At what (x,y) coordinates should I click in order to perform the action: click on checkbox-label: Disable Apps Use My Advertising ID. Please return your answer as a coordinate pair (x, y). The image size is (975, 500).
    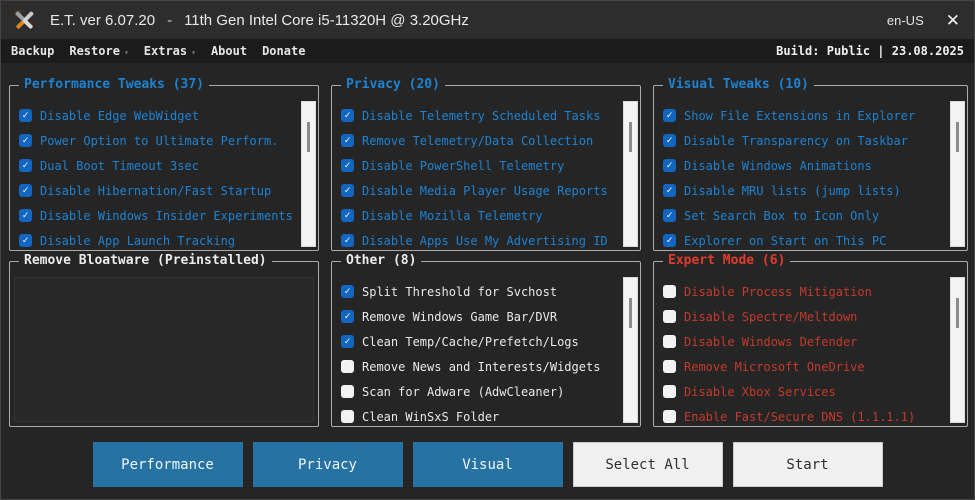
    Looking at the image, I should click on (485, 241).